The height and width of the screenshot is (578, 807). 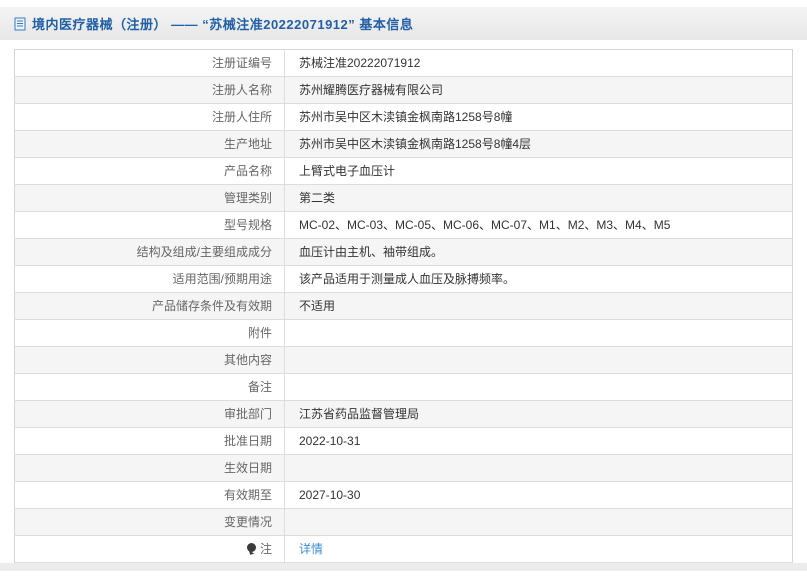 I want to click on row-label: 批准日期, so click(x=150, y=441).